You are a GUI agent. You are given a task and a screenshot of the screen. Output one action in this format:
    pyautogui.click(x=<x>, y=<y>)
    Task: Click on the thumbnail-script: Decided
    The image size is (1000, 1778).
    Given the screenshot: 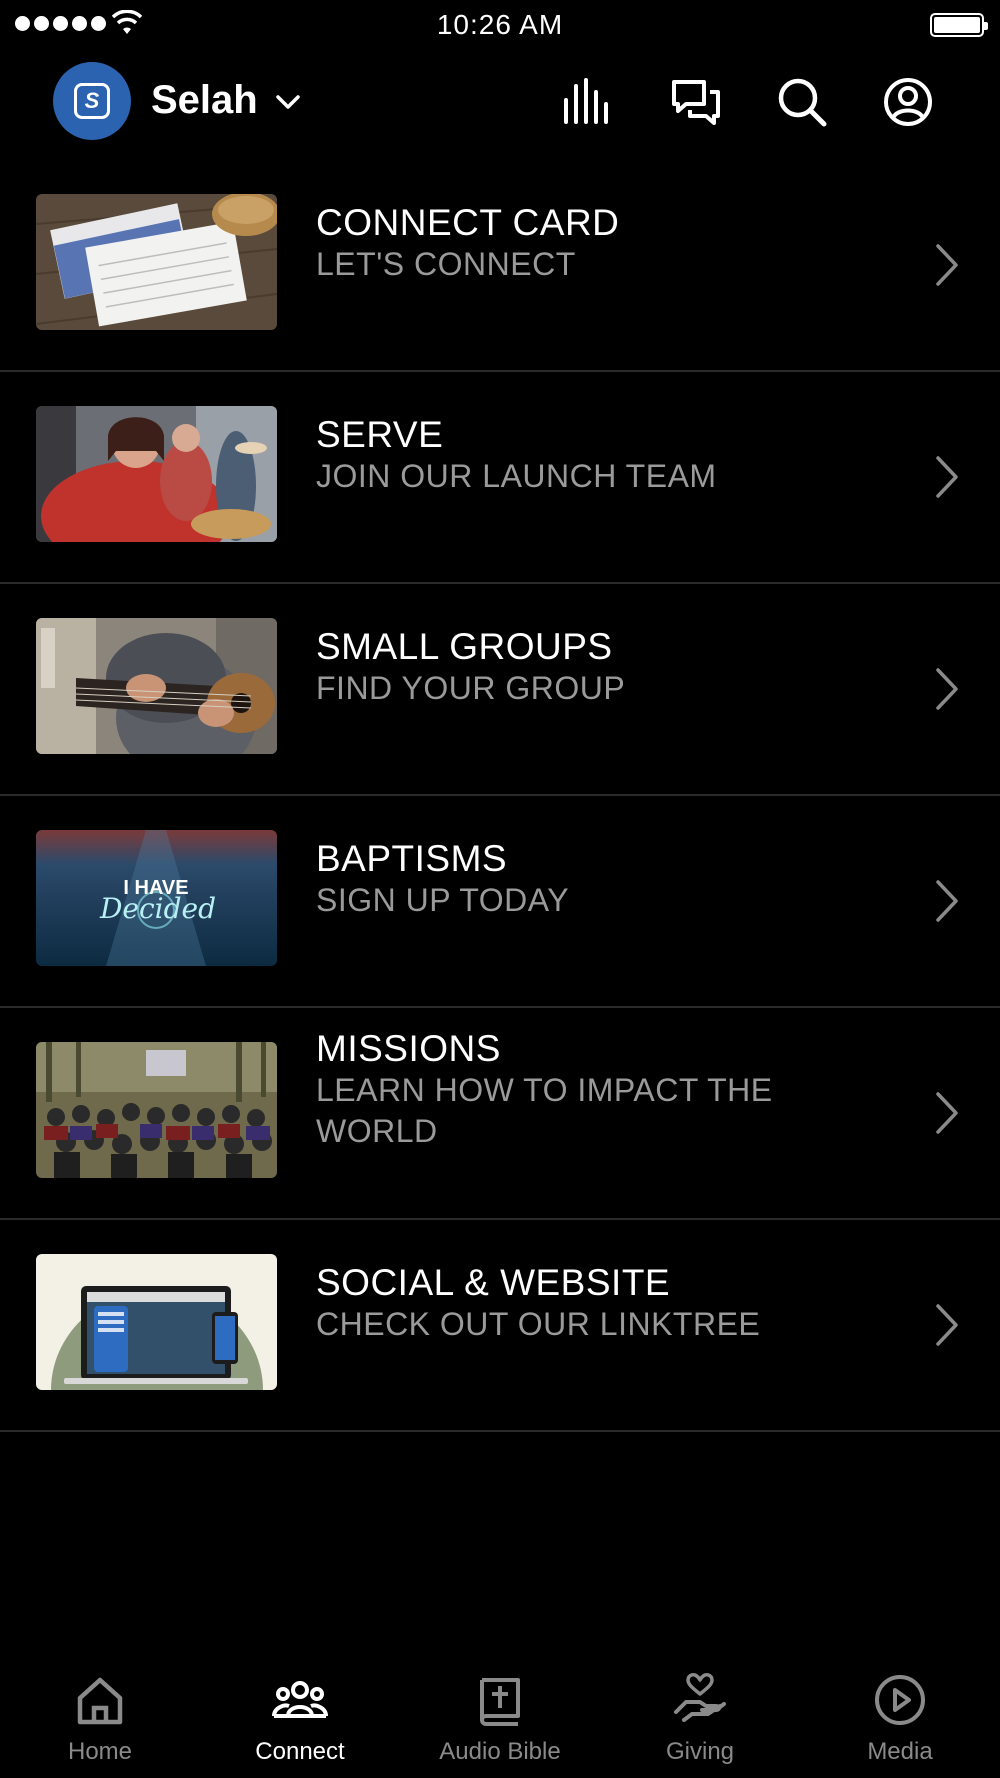 What is the action you would take?
    pyautogui.click(x=157, y=908)
    